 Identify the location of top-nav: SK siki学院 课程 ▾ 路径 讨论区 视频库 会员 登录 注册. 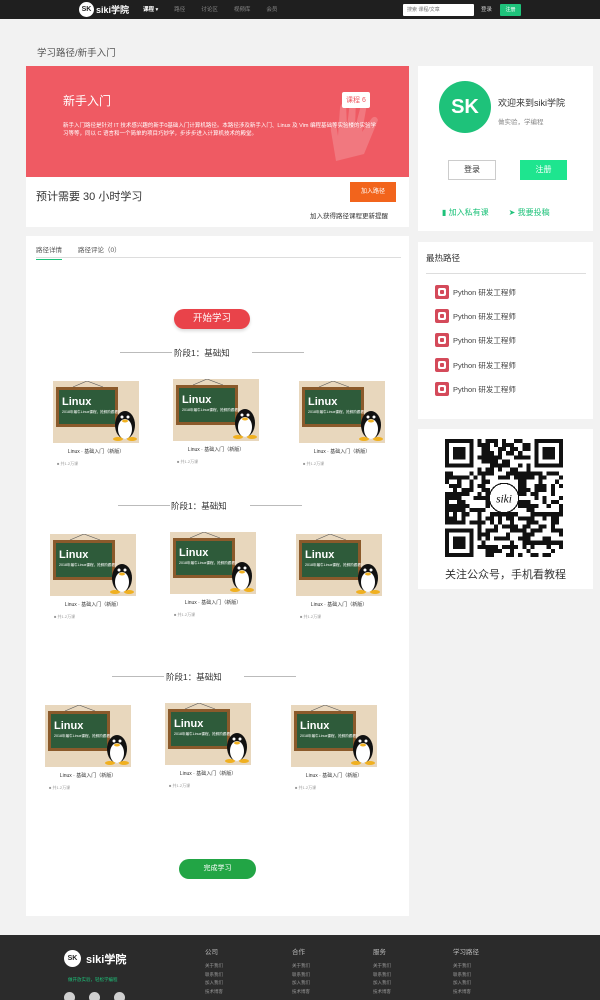
(300, 9).